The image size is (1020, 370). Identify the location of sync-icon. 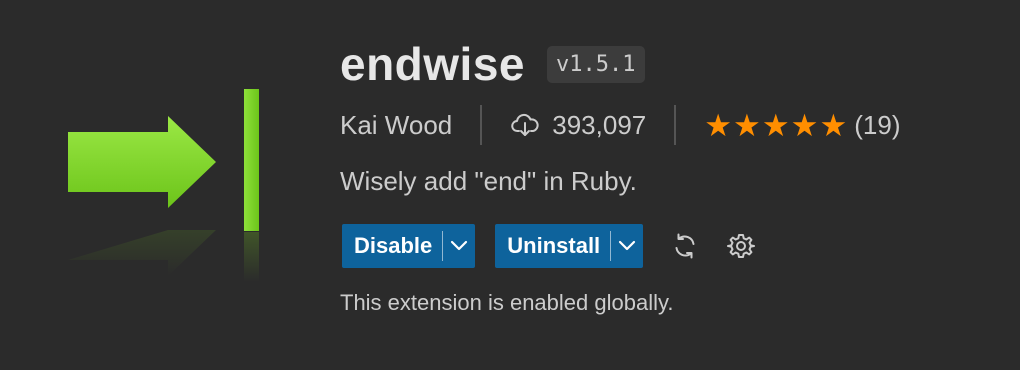
(685, 246).